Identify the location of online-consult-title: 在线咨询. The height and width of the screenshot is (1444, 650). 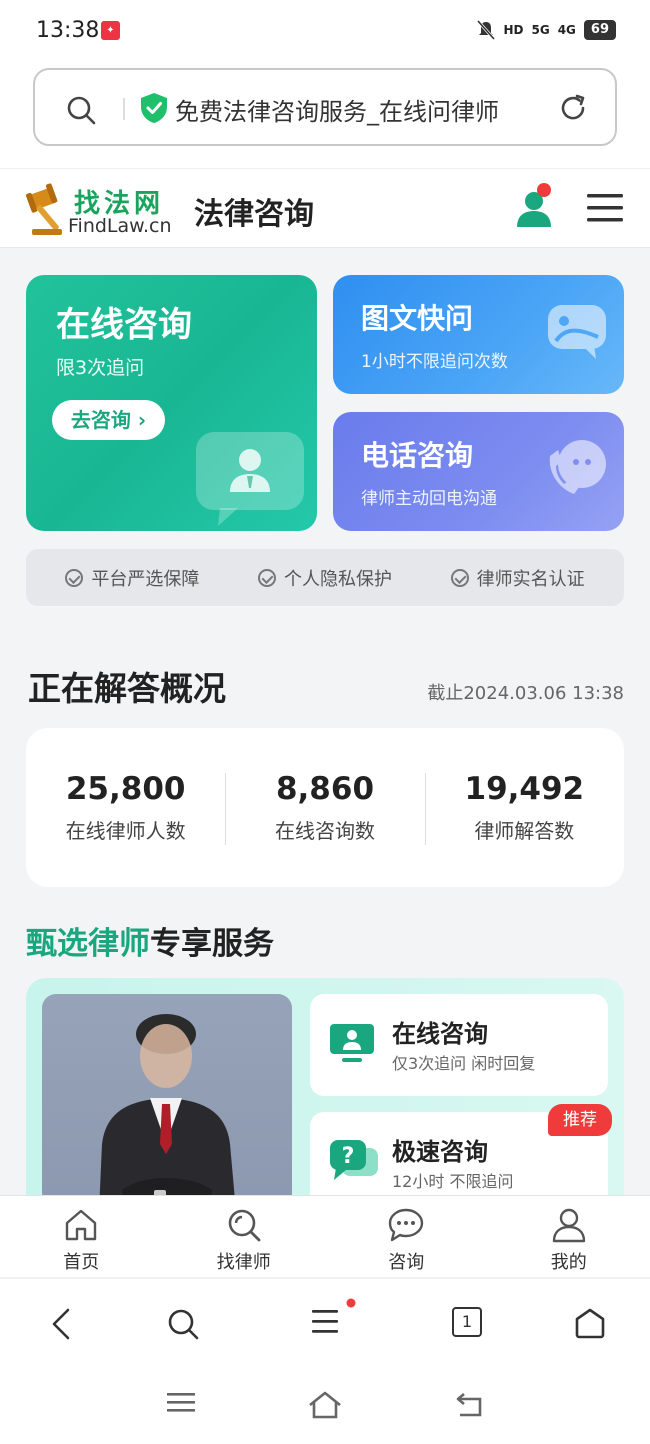
(124, 325).